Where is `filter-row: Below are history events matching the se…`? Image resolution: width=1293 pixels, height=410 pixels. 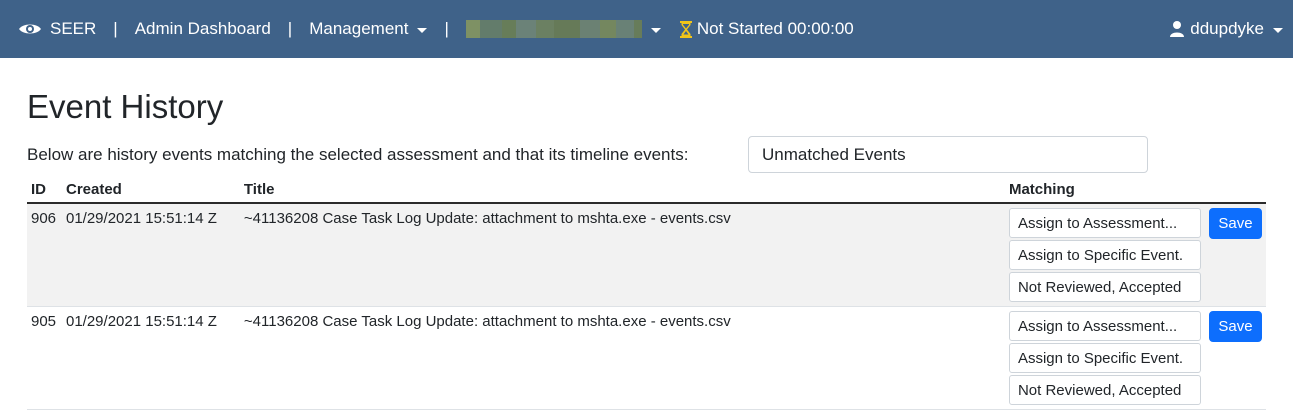 filter-row: Below are history events matching the se… is located at coordinates (588, 154).